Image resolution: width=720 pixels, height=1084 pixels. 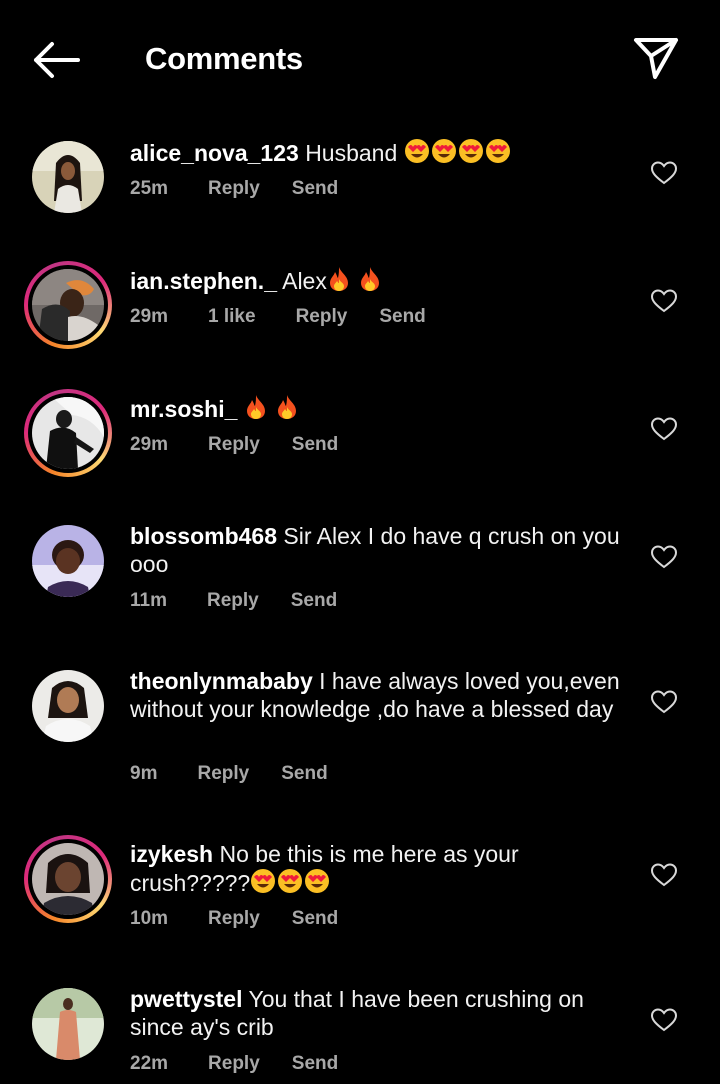 I want to click on share-button, so click(x=656, y=58).